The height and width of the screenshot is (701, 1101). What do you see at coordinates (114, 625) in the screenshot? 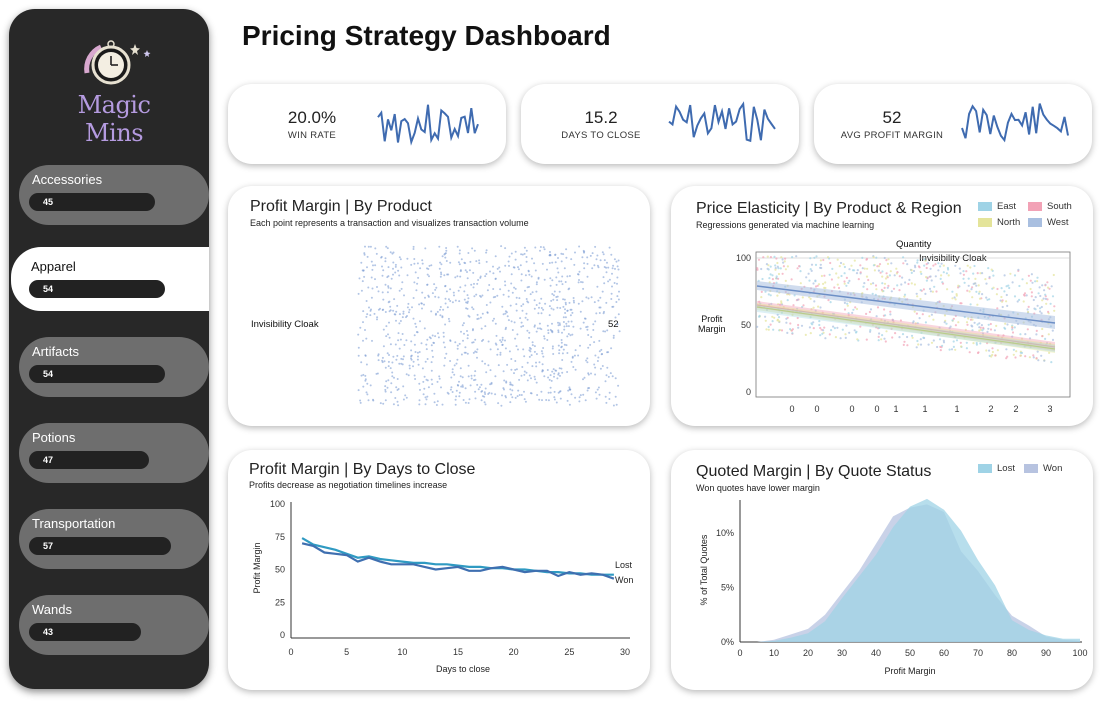
I see `sidebar-item-wands: Wands 43` at bounding box center [114, 625].